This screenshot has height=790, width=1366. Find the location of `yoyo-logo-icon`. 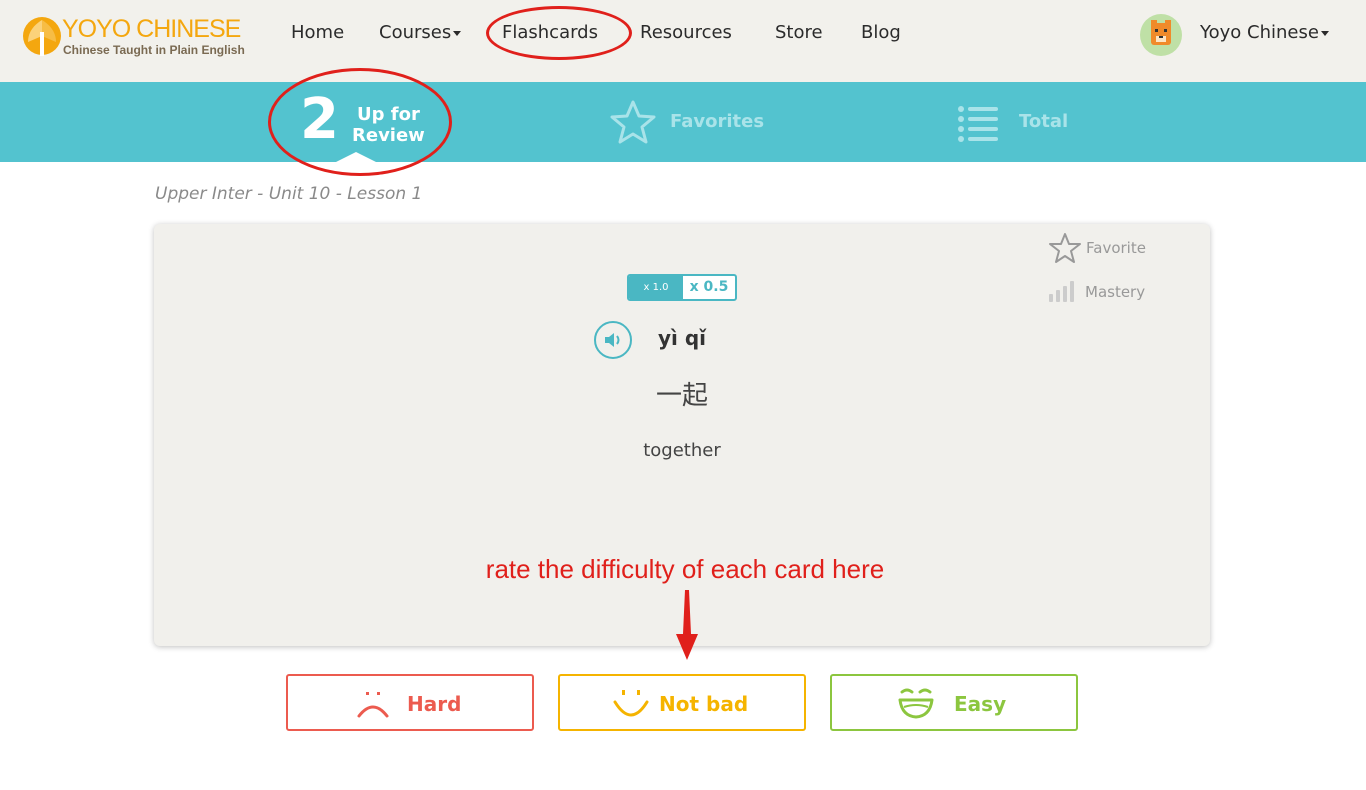

yoyo-logo-icon is located at coordinates (42, 36).